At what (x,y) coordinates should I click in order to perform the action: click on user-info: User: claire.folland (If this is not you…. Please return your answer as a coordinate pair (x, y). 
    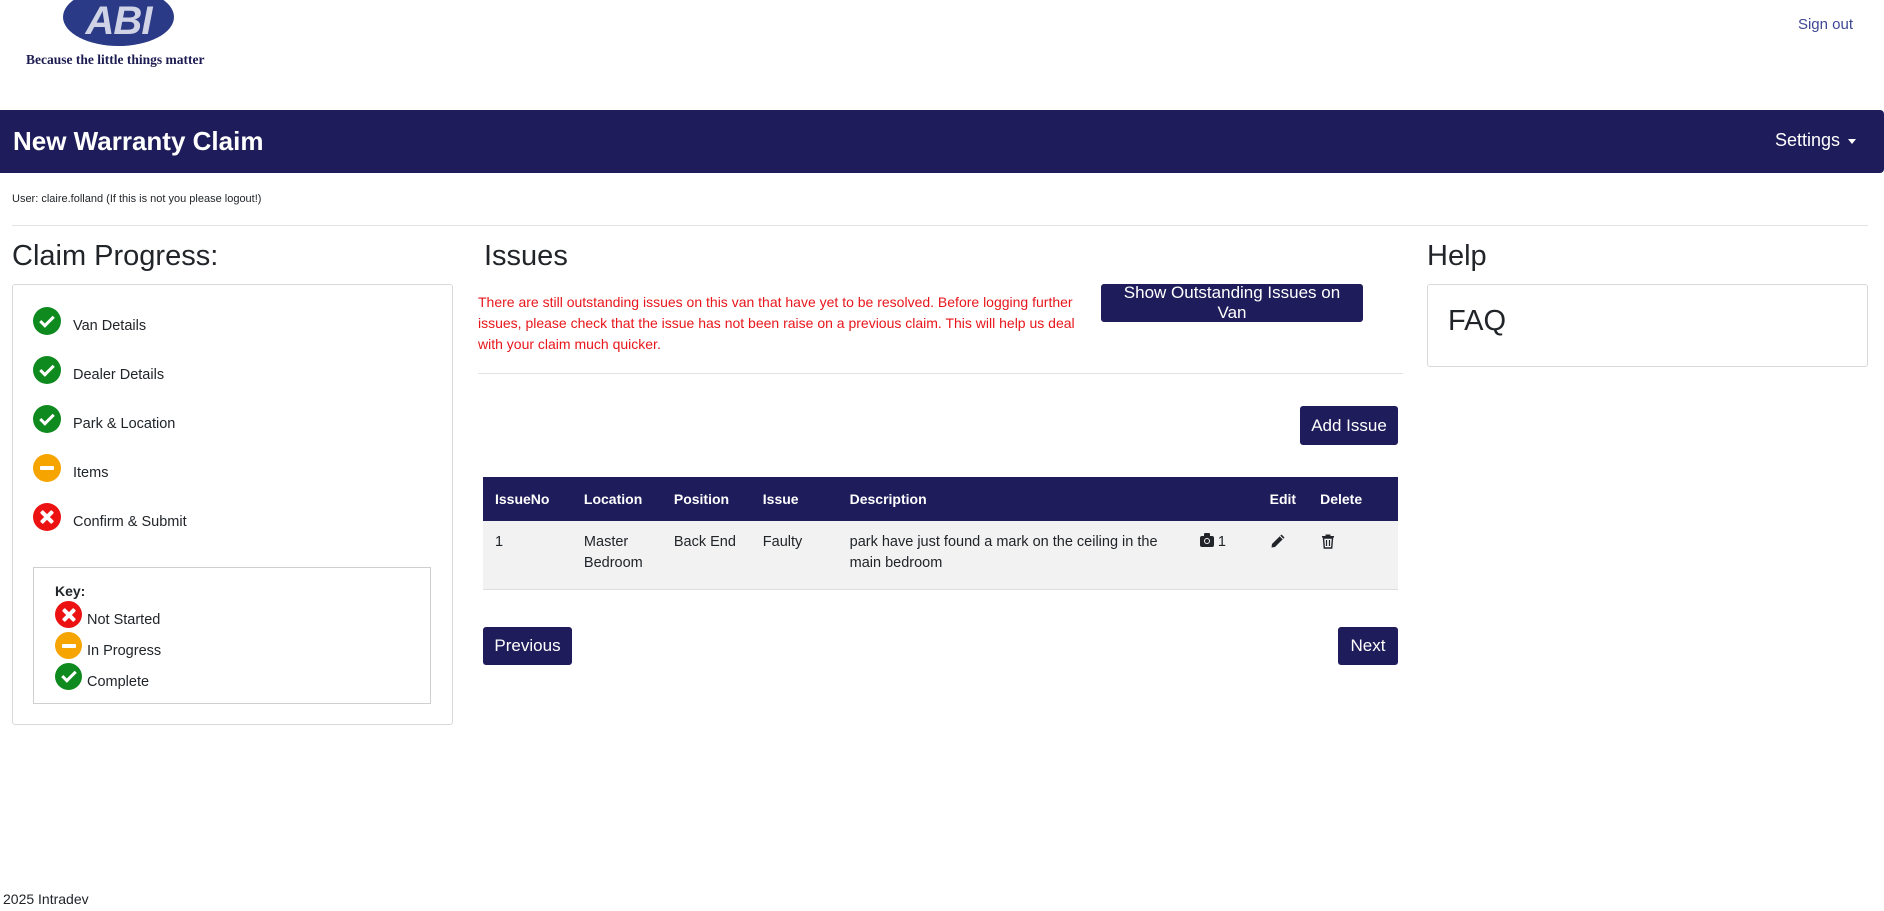
    Looking at the image, I should click on (137, 199).